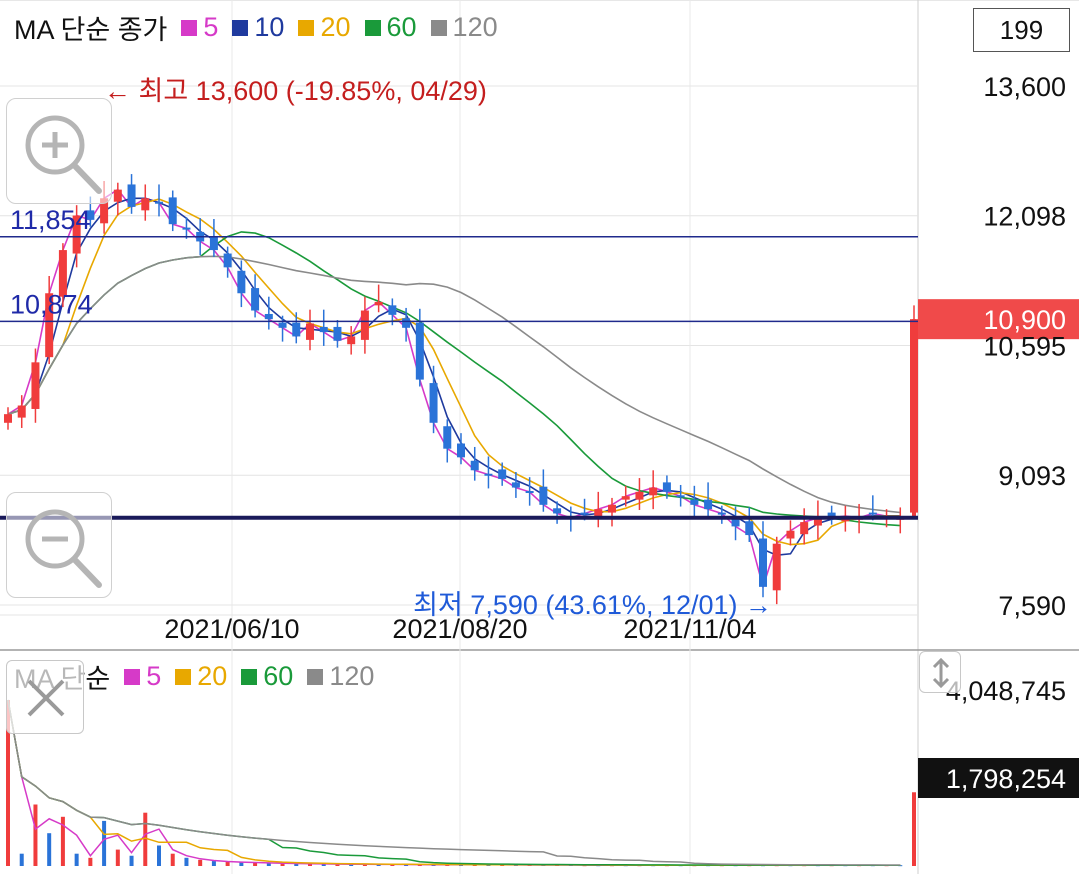 The height and width of the screenshot is (874, 1079). Describe the element at coordinates (1021, 30) in the screenshot. I see `period-count-box: 199` at that location.